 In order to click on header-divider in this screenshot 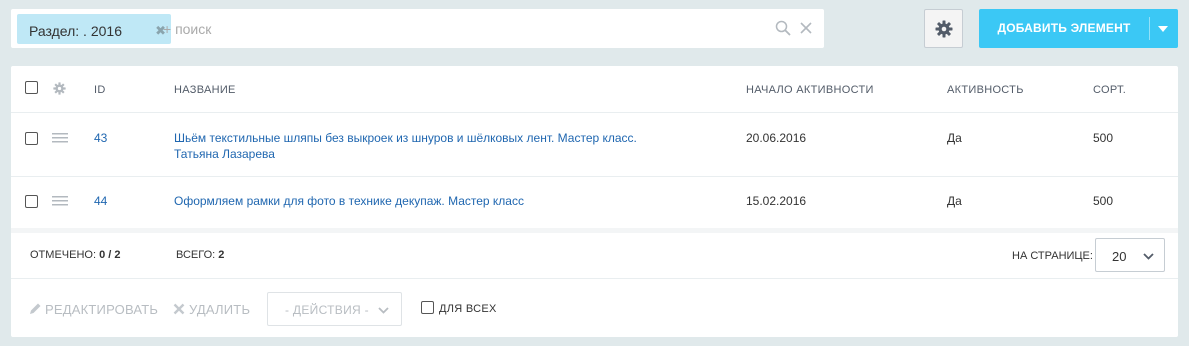, I will do `click(594, 112)`.